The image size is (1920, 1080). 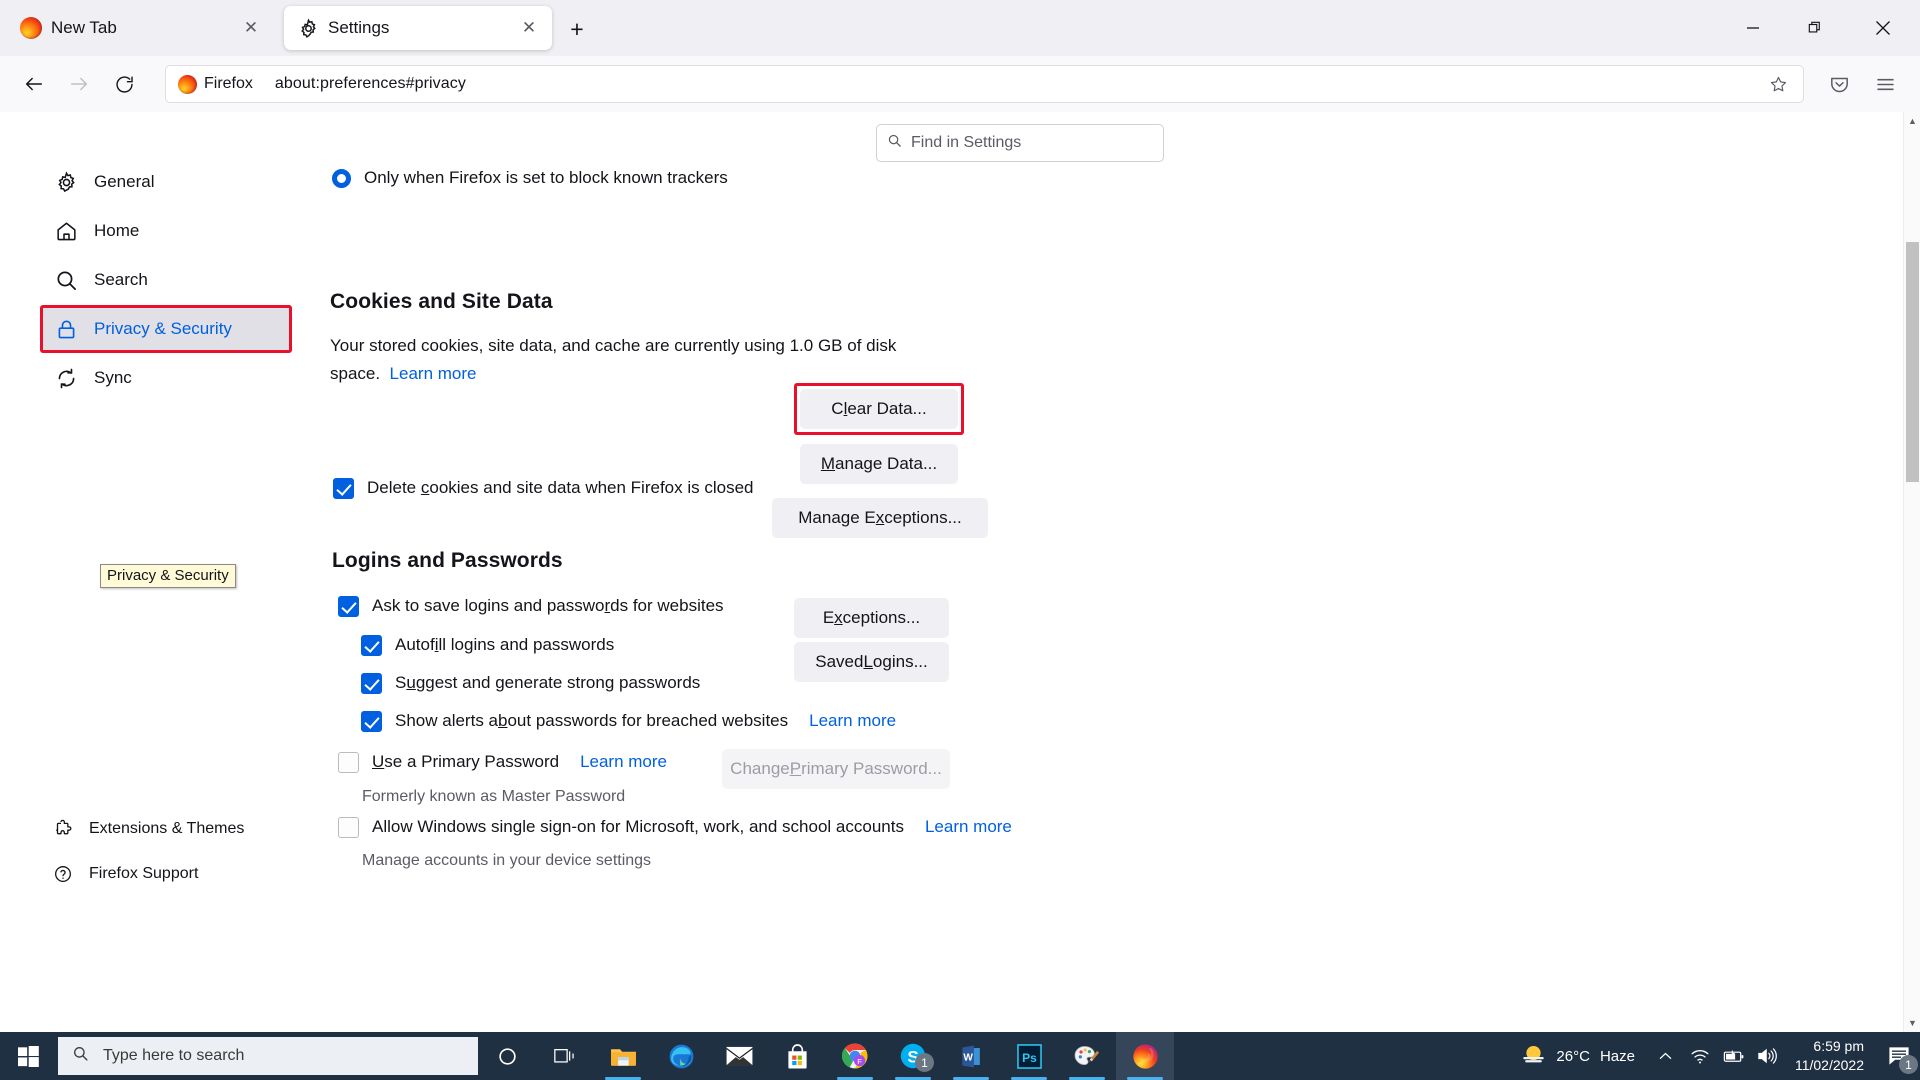 I want to click on sidebar-item-label: General, so click(x=124, y=181).